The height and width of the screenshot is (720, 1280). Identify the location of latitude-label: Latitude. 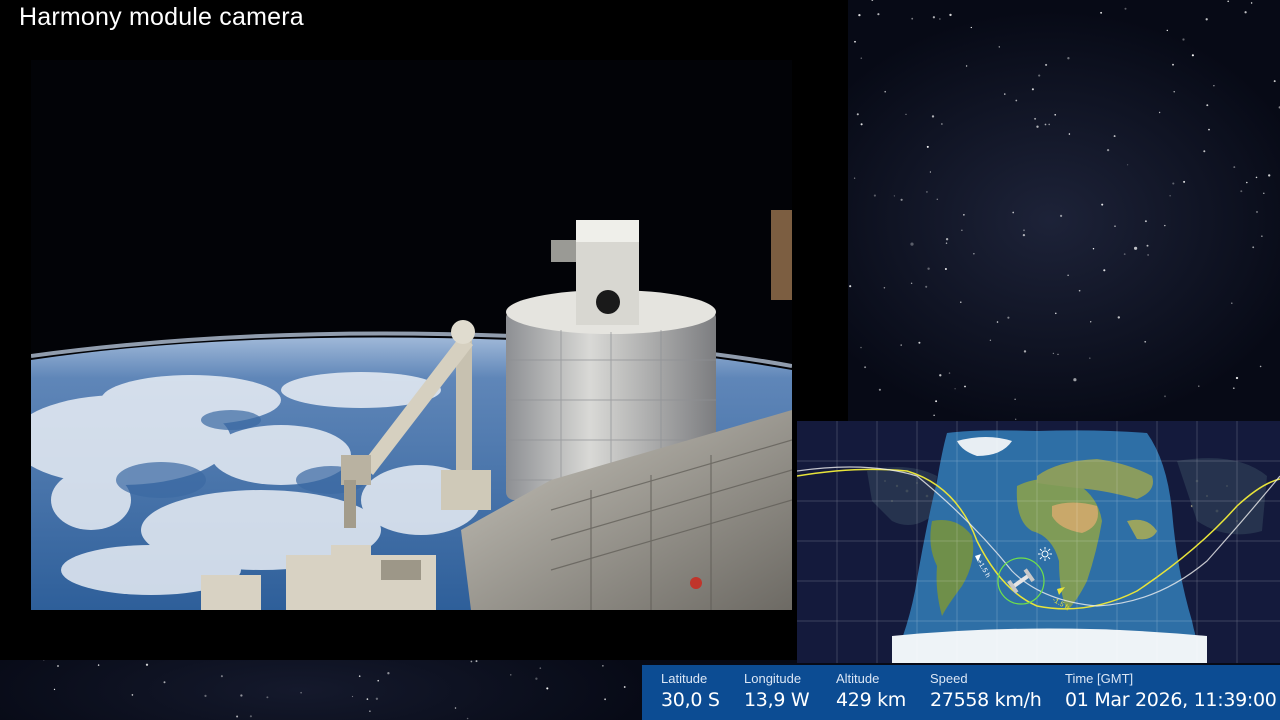
(684, 678).